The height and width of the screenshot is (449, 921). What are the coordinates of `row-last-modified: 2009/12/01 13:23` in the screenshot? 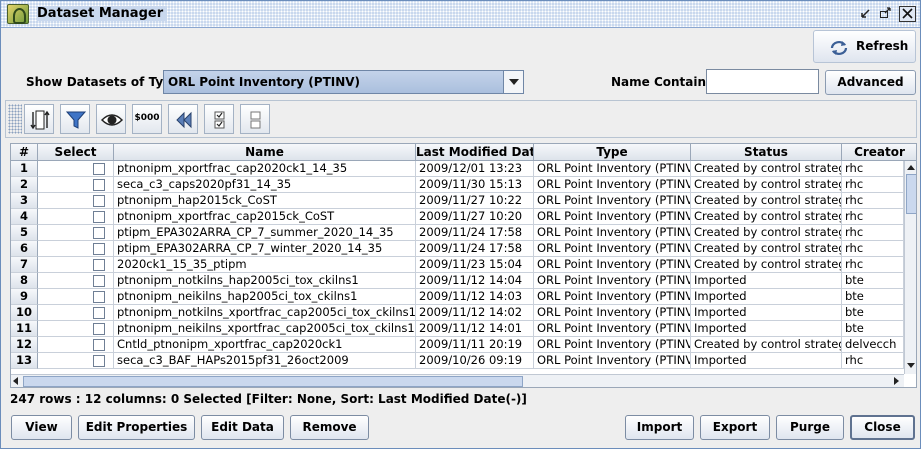 It's located at (475, 169).